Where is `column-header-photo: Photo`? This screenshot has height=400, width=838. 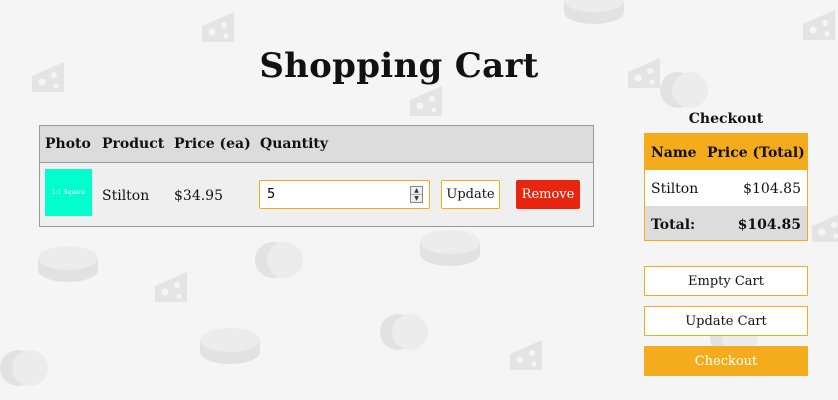 column-header-photo: Photo is located at coordinates (68, 144).